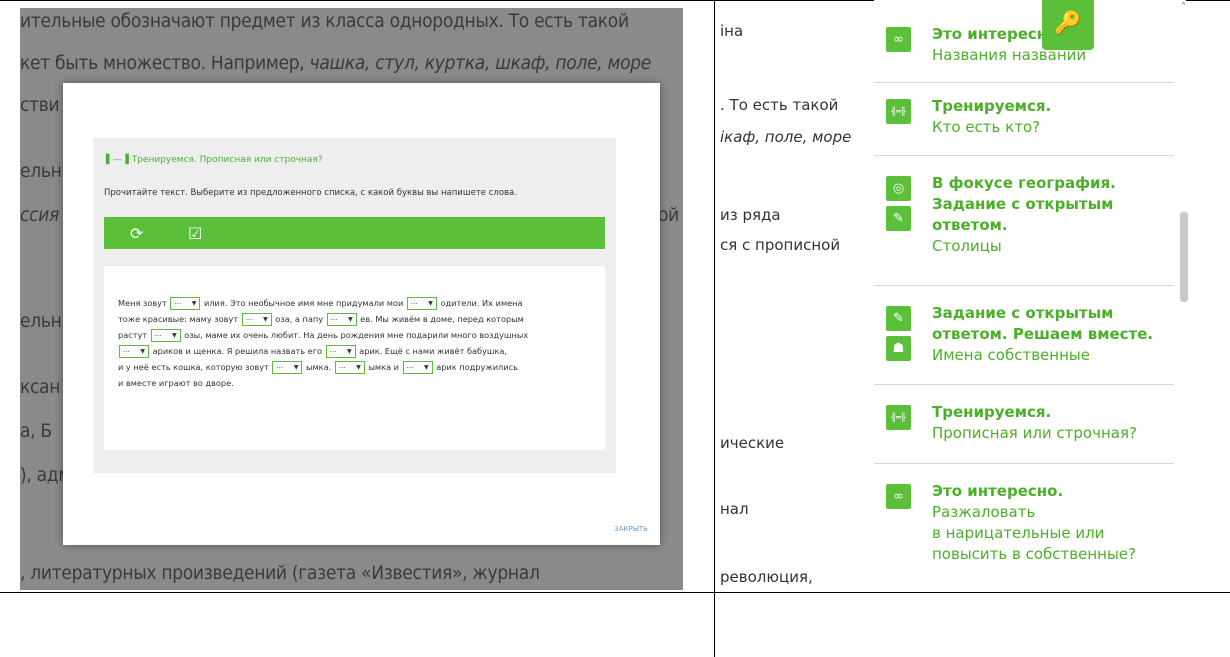  Describe the element at coordinates (984, 512) in the screenshot. I see `nav-item-subtitle: Разжаловать` at that location.